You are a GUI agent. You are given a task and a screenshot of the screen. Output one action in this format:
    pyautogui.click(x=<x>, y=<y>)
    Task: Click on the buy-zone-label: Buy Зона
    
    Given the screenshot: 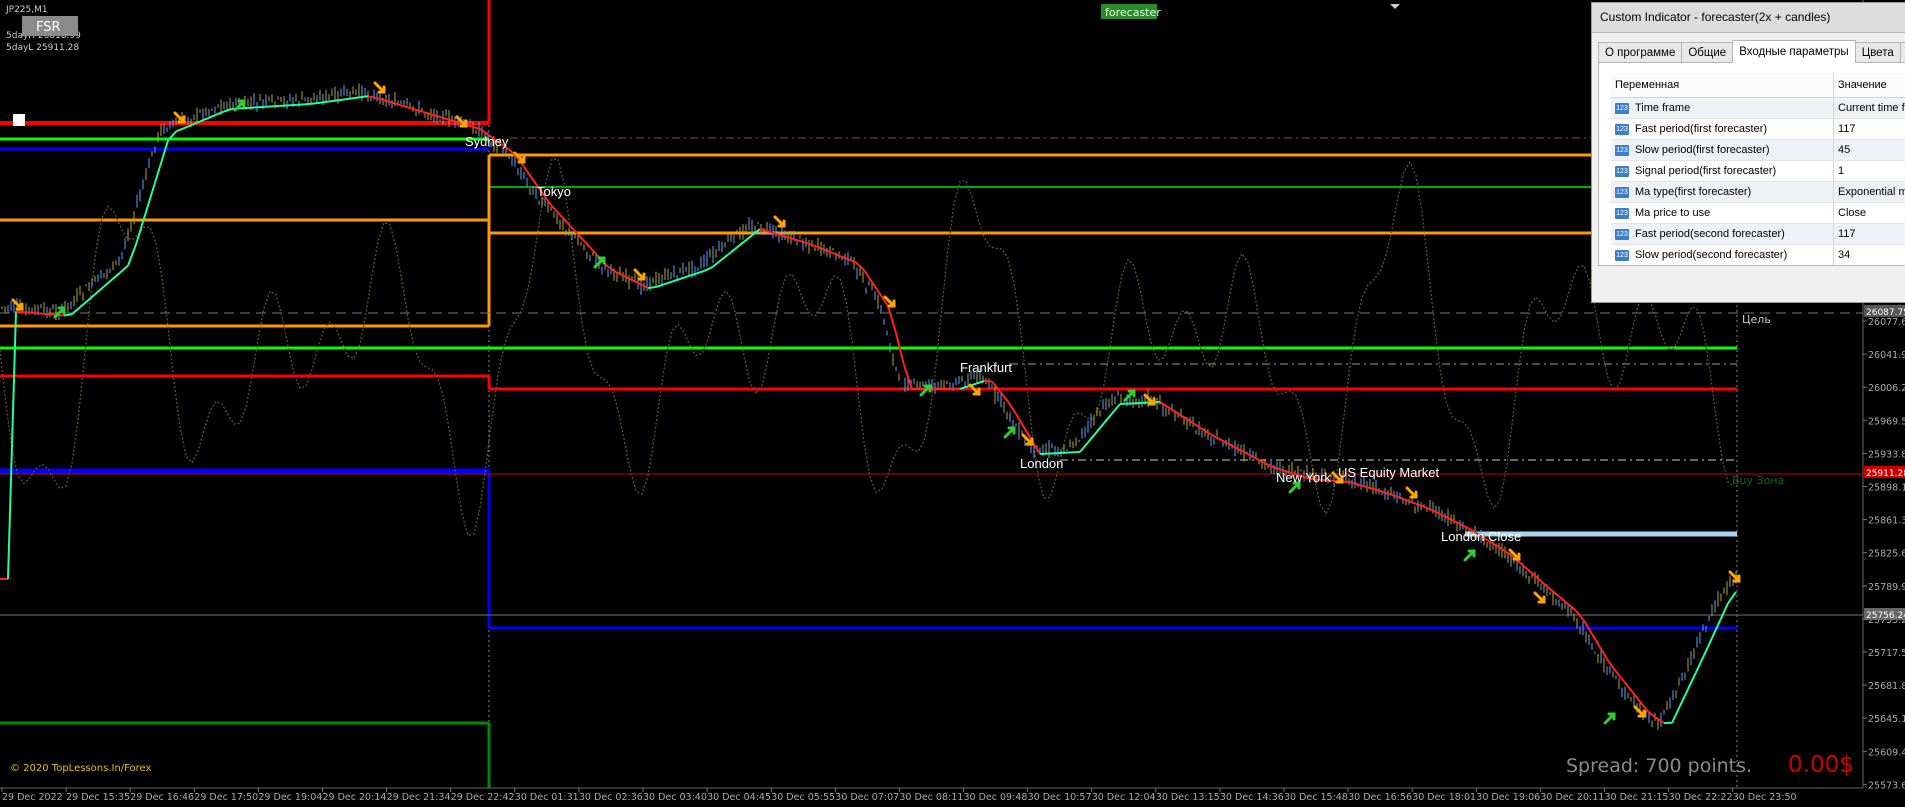 What is the action you would take?
    pyautogui.click(x=1758, y=480)
    